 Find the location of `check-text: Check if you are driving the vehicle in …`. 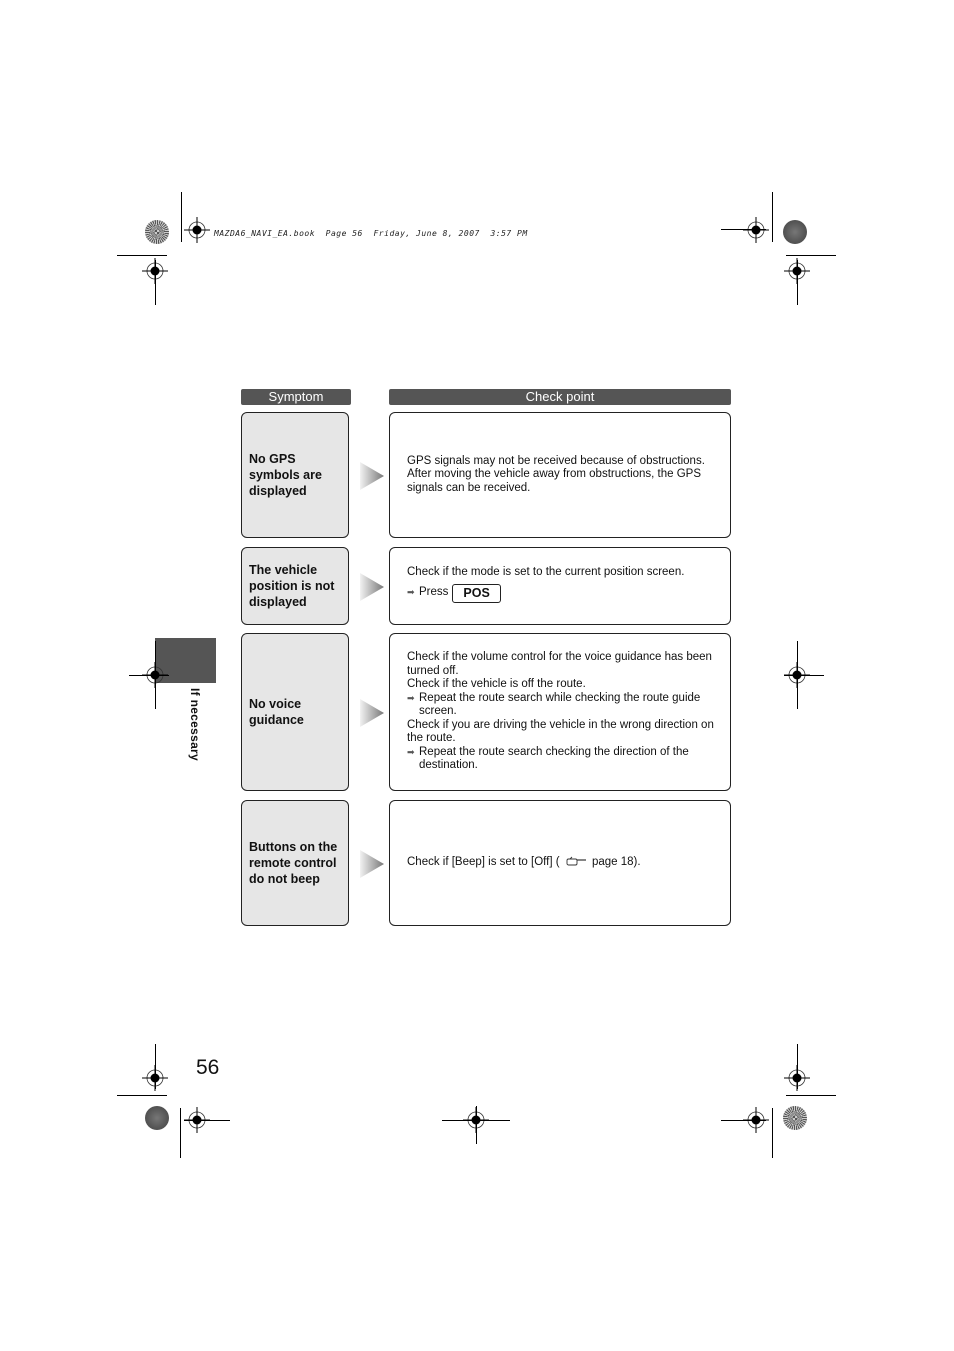

check-text: Check if you are driving the vehicle in … is located at coordinates (560, 731).